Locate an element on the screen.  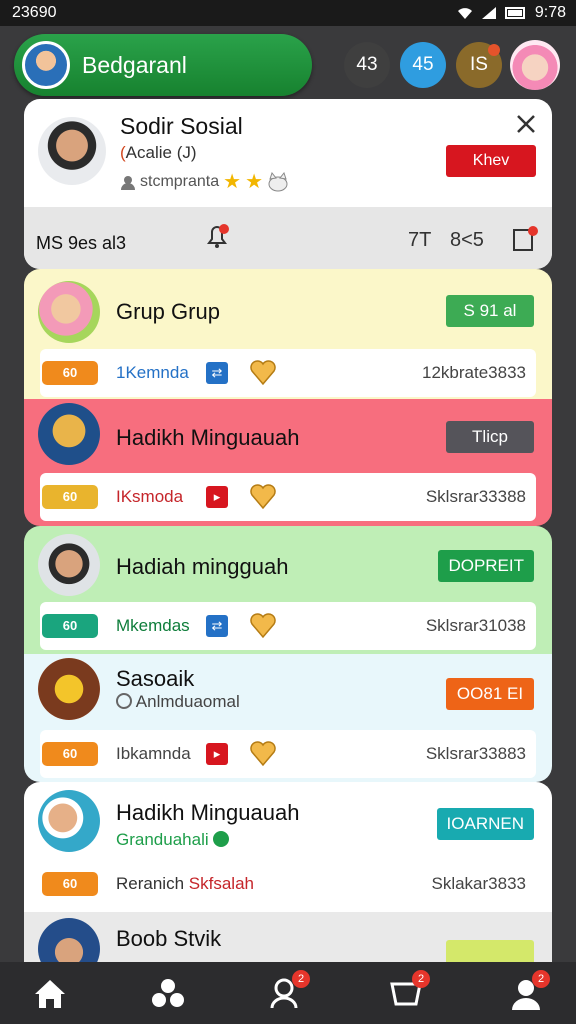
stat-value-1: 7T is located at coordinates (420, 240).